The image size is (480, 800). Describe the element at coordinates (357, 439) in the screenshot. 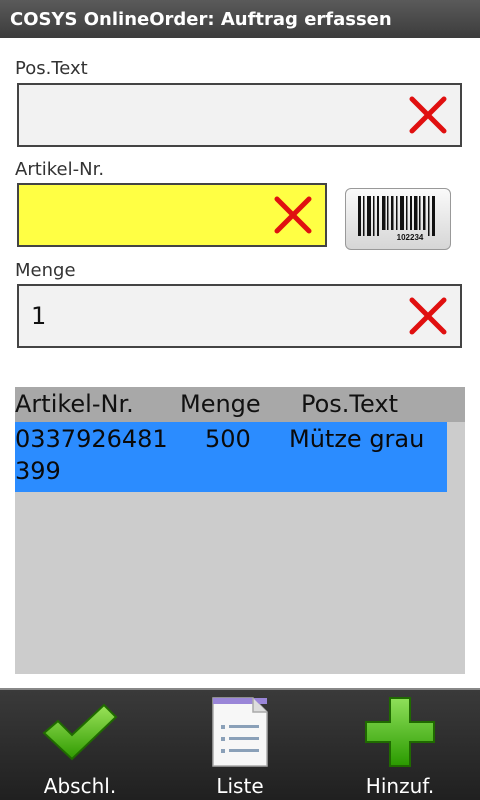

I see `row-pos-text: Mütze grau` at that location.